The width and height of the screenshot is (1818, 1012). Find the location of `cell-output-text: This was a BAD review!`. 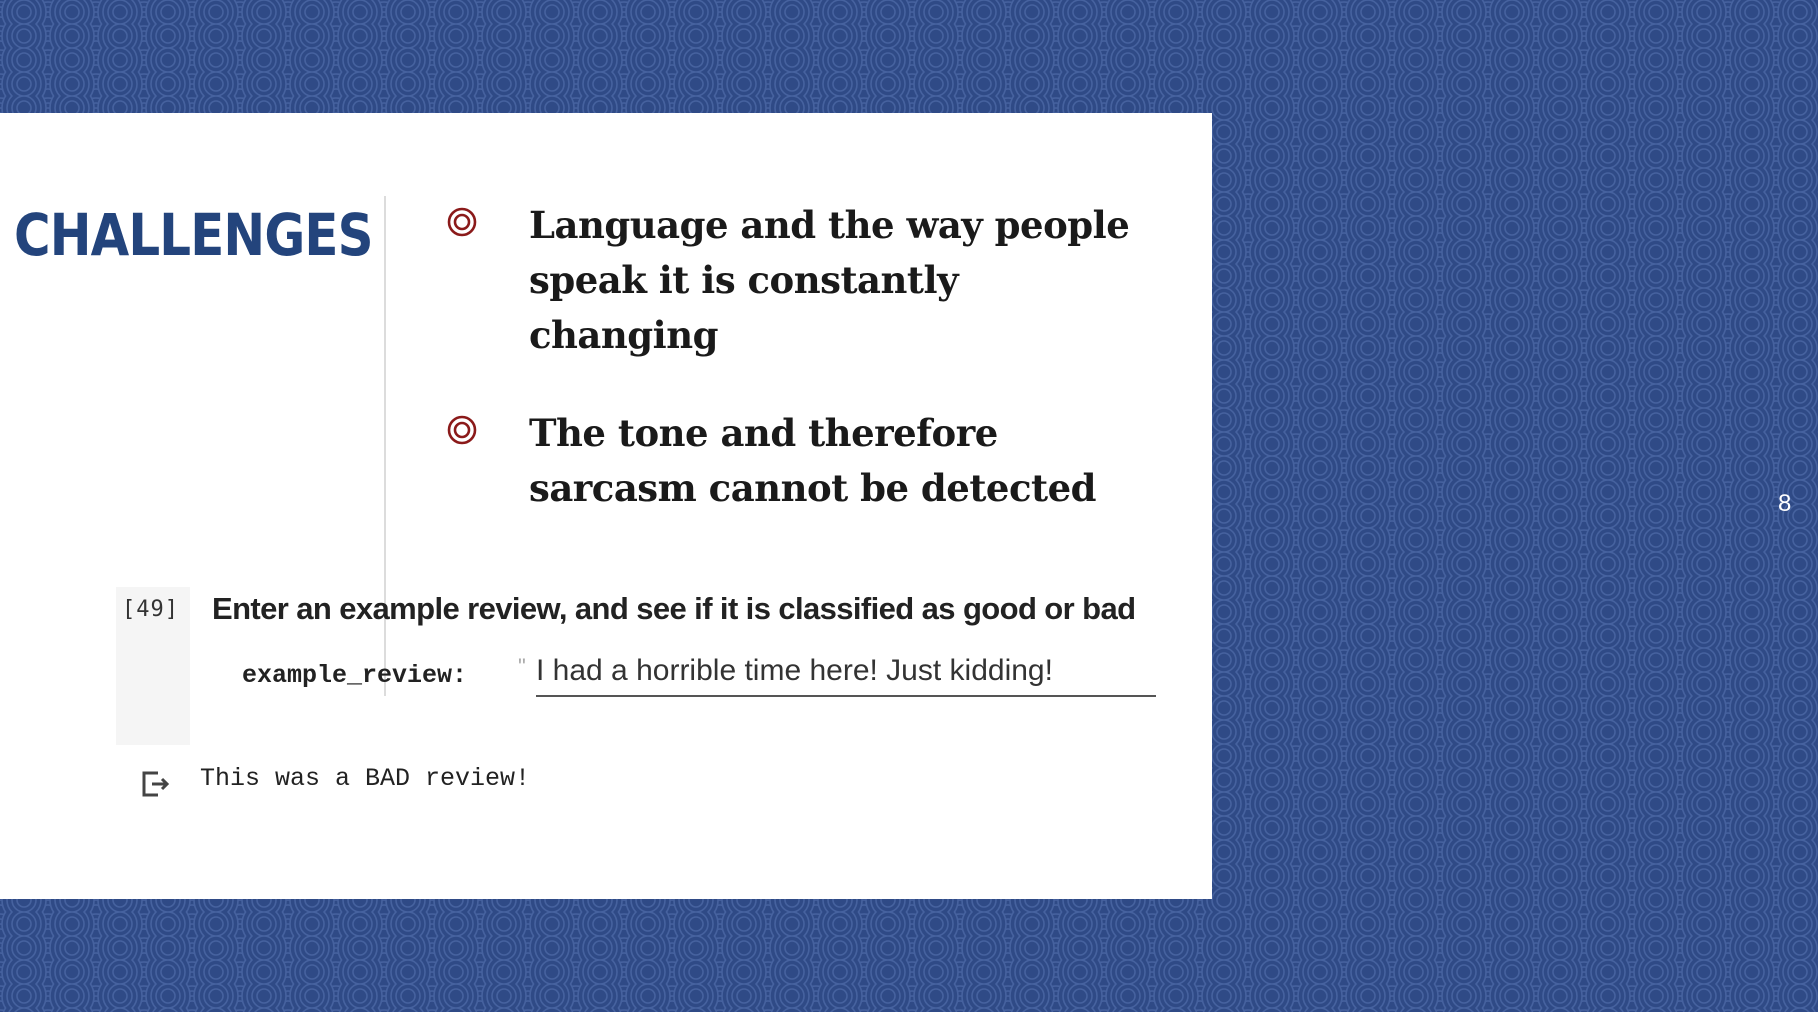

cell-output-text: This was a BAD review! is located at coordinates (365, 778).